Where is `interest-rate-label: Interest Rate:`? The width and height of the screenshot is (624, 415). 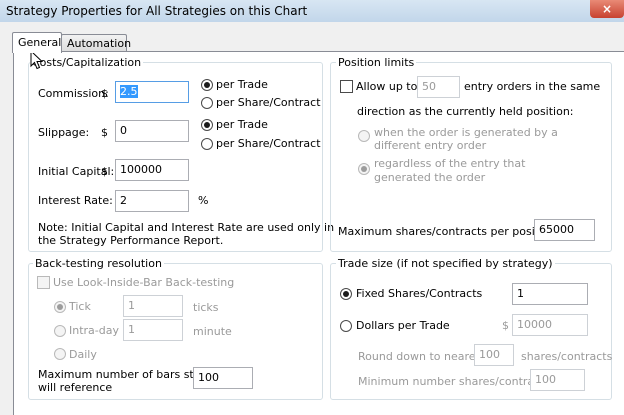 interest-rate-label: Interest Rate: is located at coordinates (75, 200).